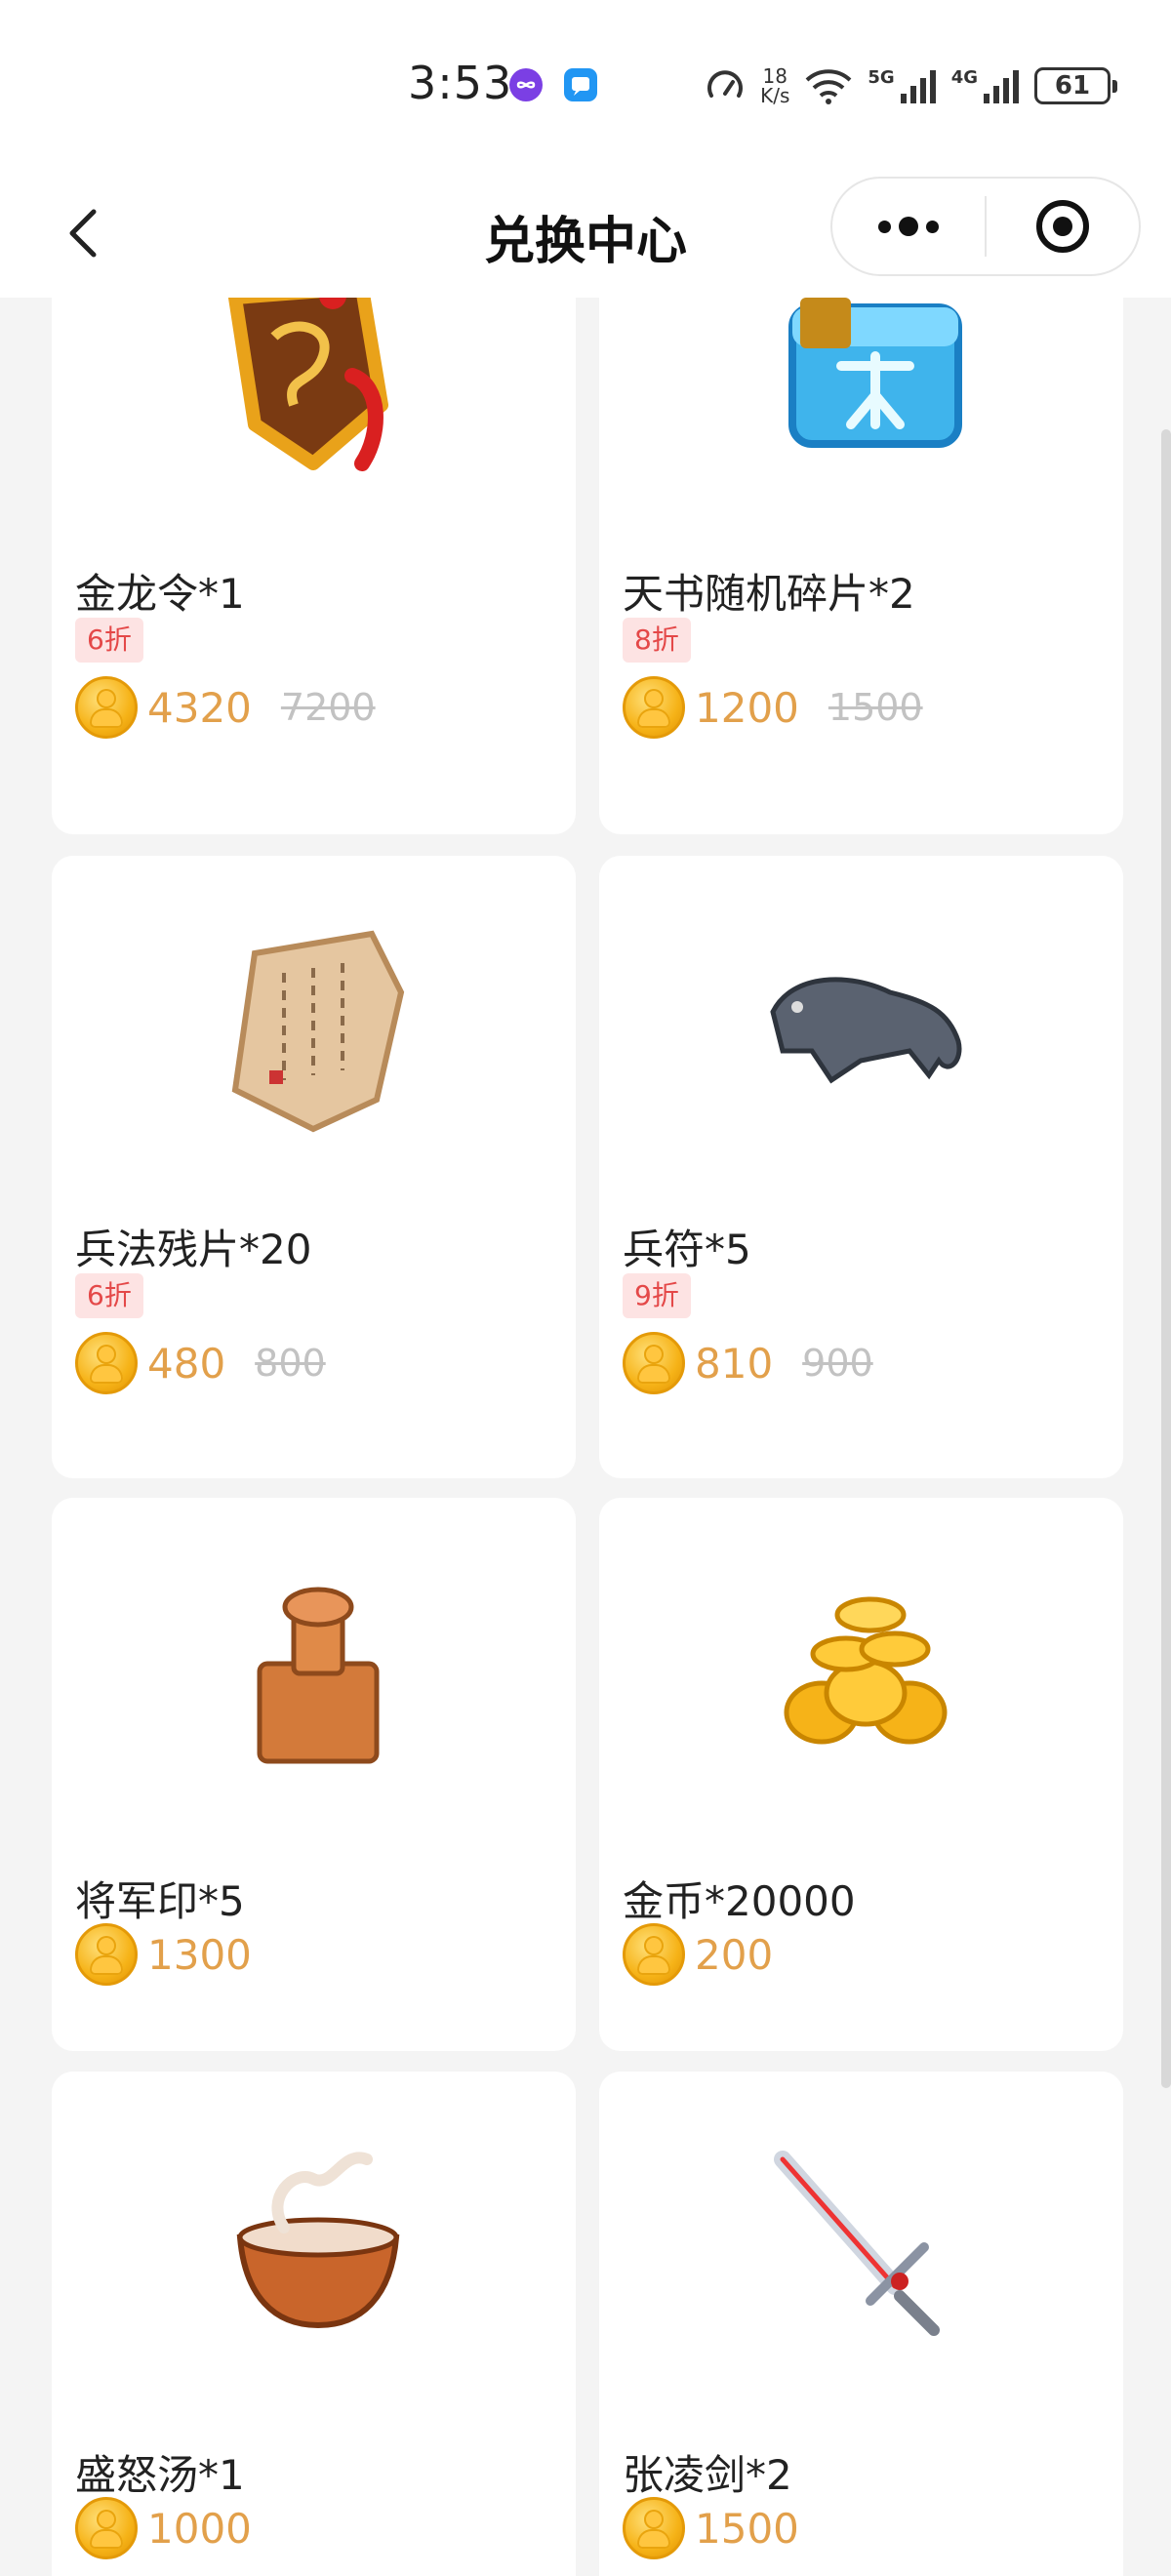 The image size is (1171, 2576). What do you see at coordinates (985, 226) in the screenshot?
I see `mini-program-capsule` at bounding box center [985, 226].